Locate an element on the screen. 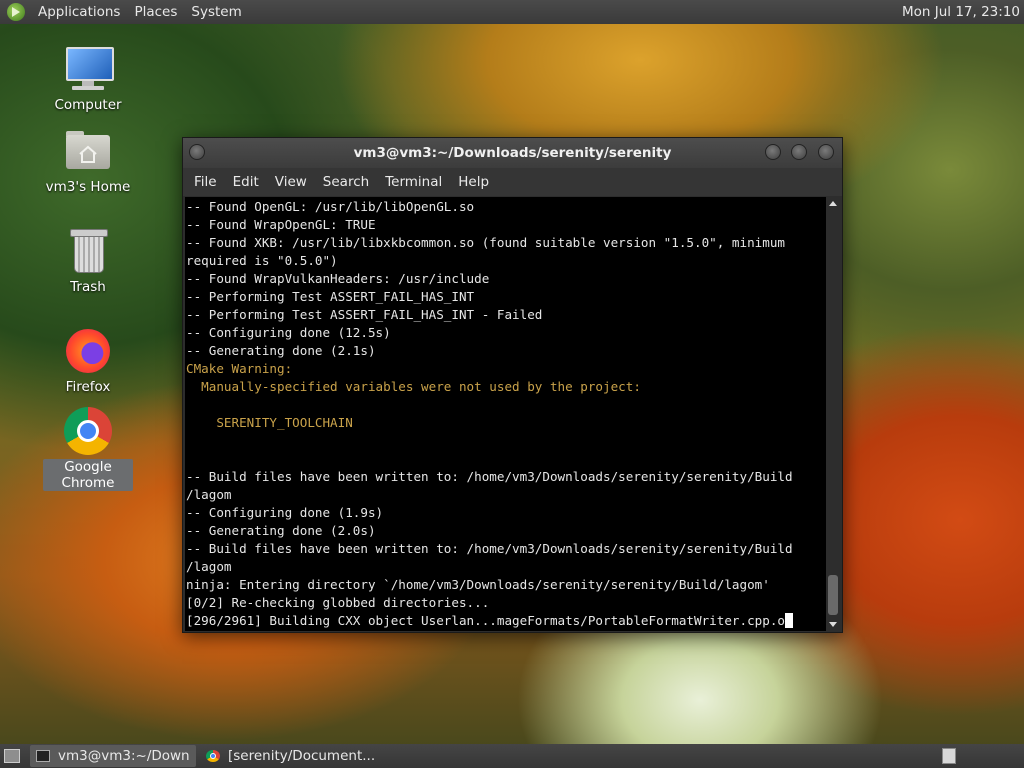 This screenshot has height=768, width=1024. desktop-icon-label: Trash is located at coordinates (88, 287).